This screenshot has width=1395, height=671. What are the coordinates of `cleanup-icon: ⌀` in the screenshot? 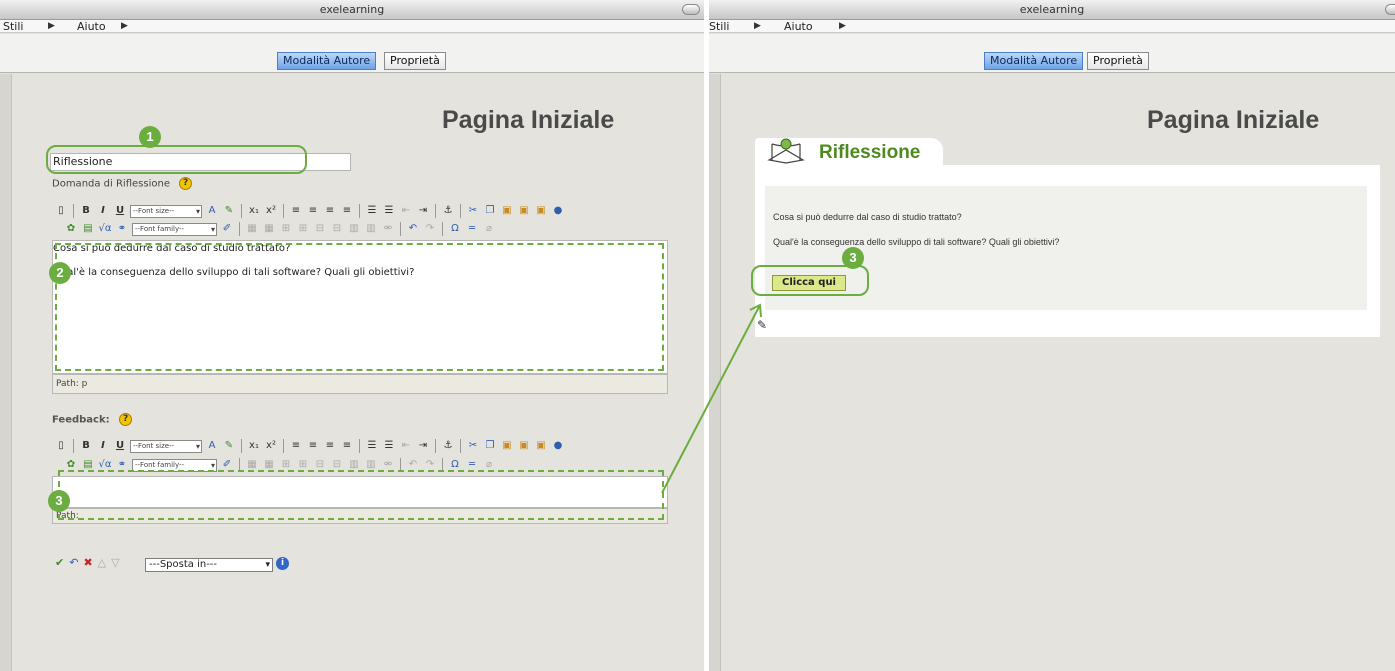 It's located at (489, 229).